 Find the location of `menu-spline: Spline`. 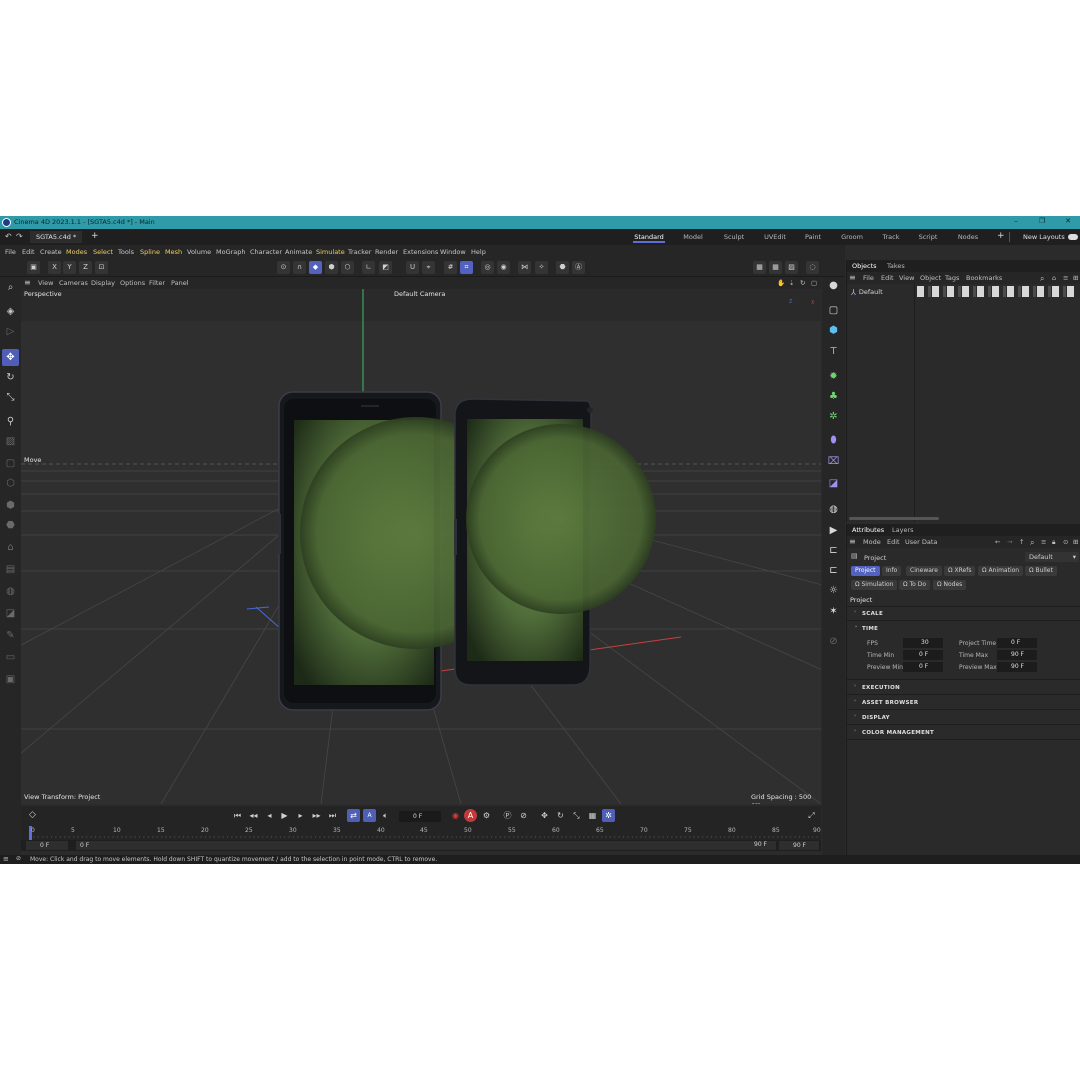

menu-spline: Spline is located at coordinates (150, 252).